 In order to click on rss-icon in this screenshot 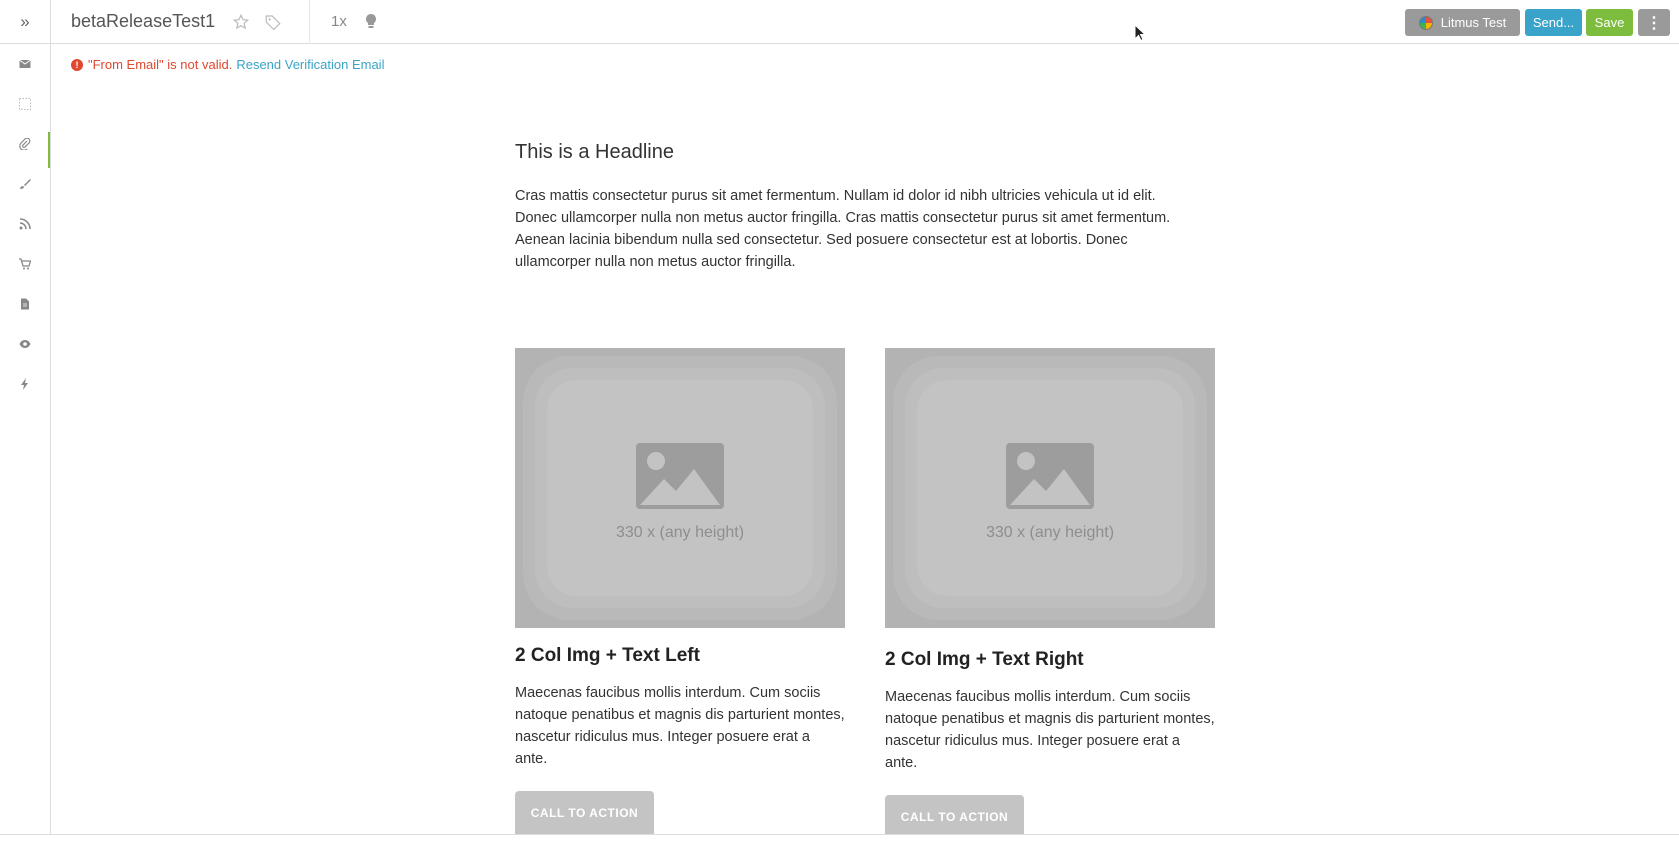, I will do `click(25, 224)`.